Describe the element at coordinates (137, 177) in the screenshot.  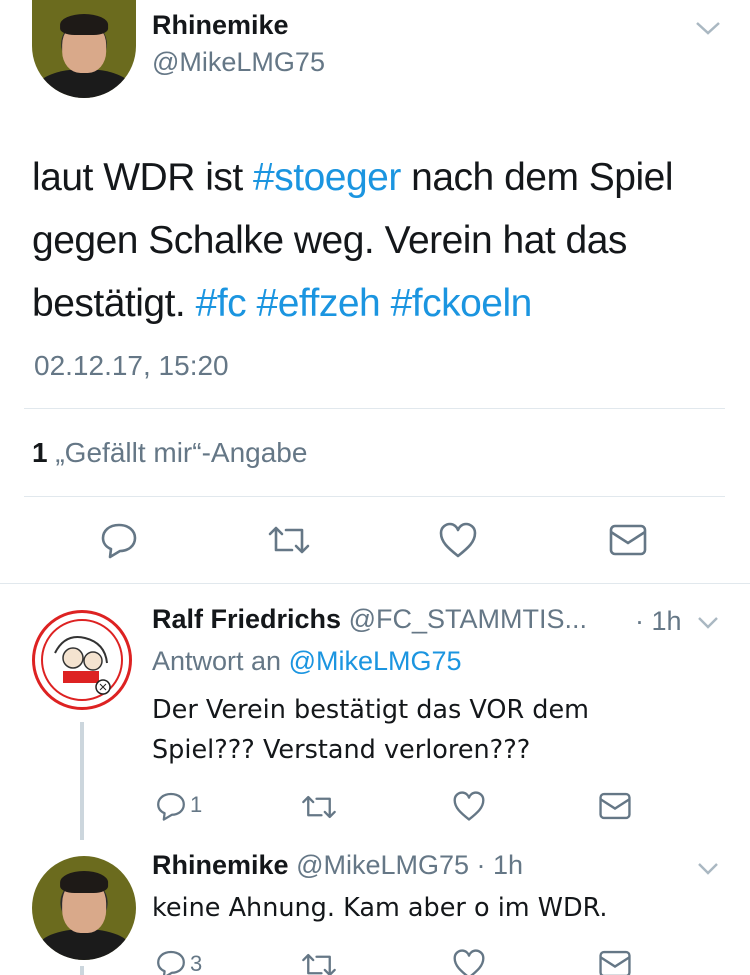
I see `tweet-text-part: laut WDR ist` at that location.